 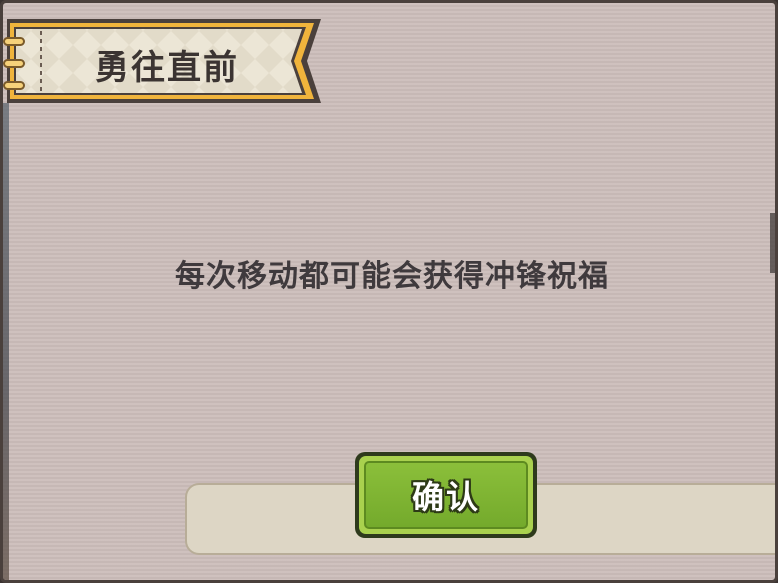 I want to click on confirm-button-face: 确认, so click(x=446, y=495).